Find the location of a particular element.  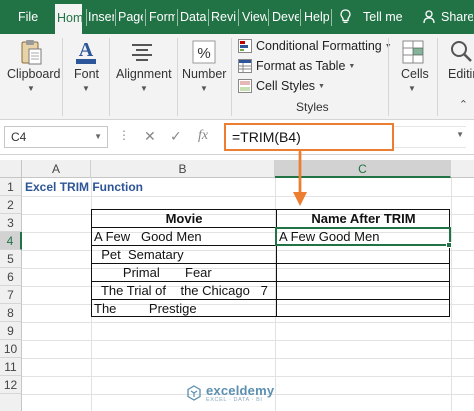

tab-data: Data is located at coordinates (193, 17).